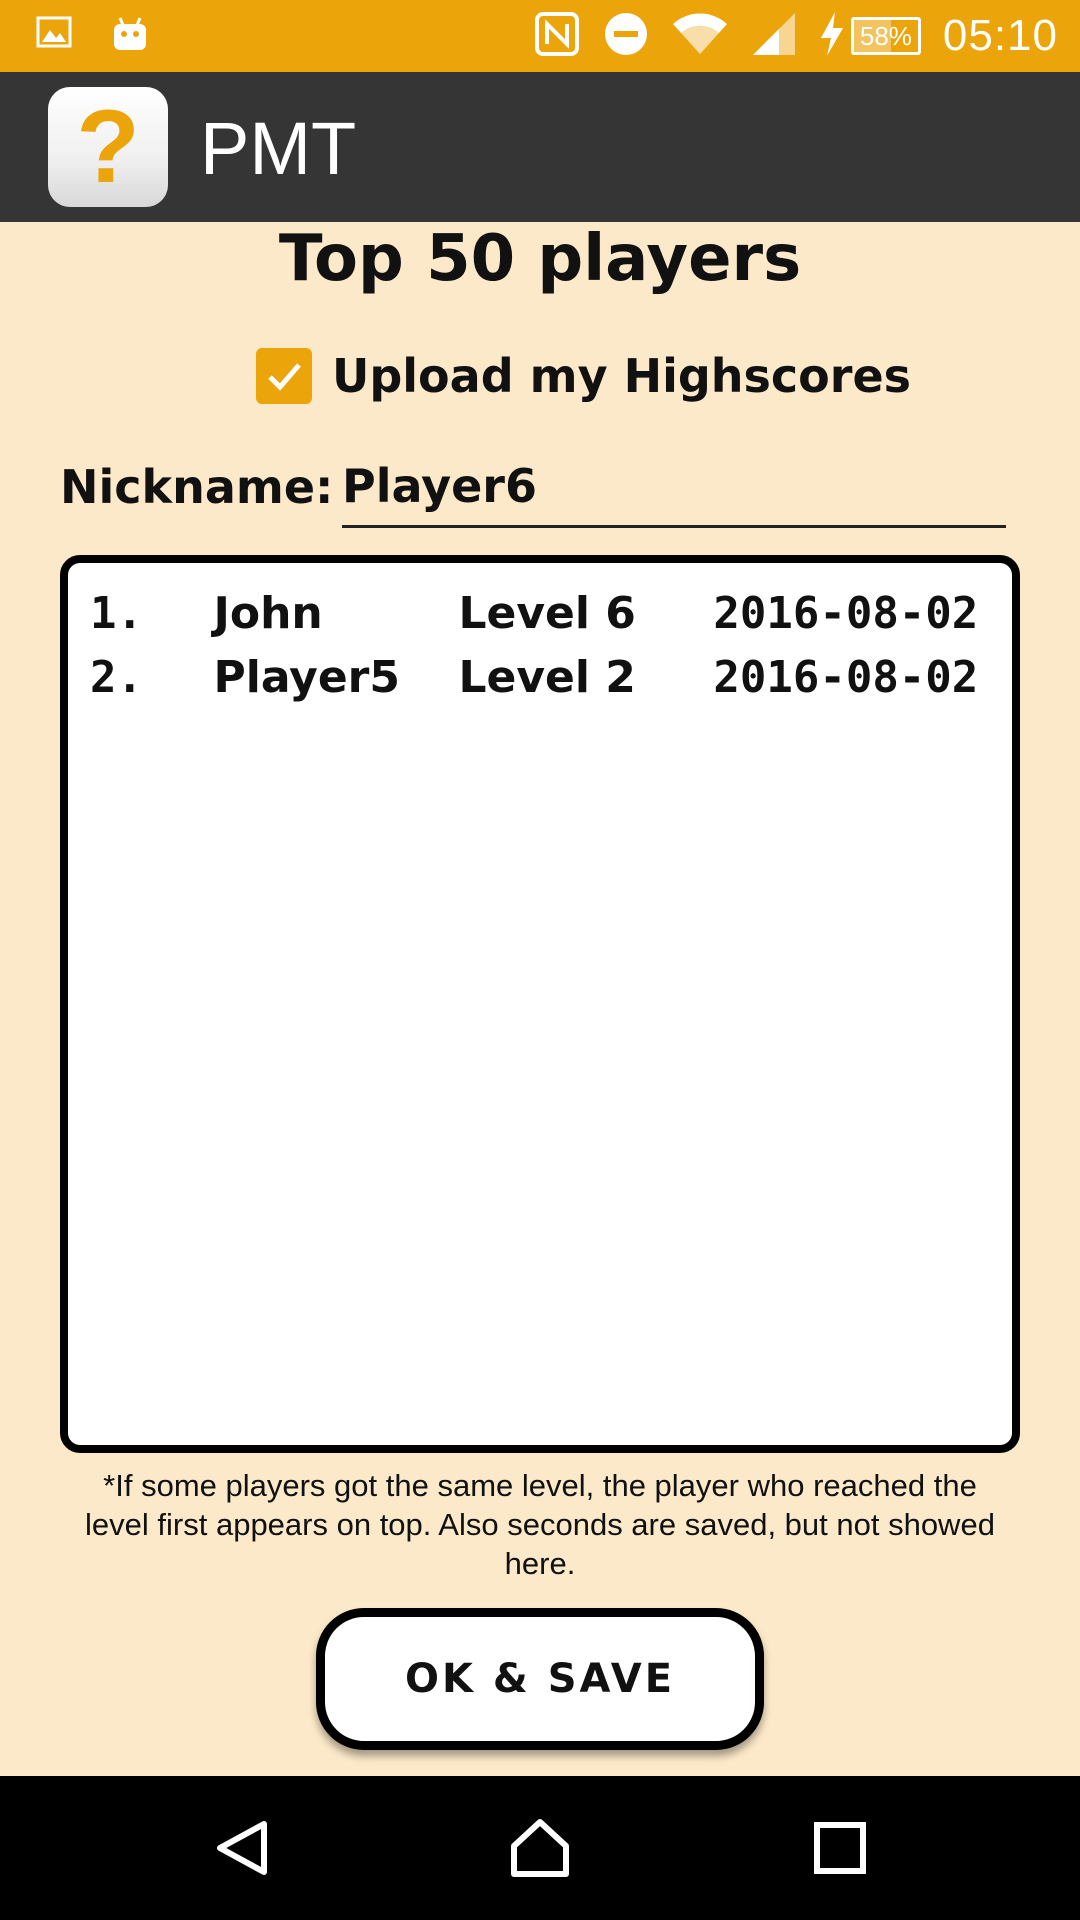 Image resolution: width=1080 pixels, height=1920 pixels. What do you see at coordinates (832, 36) in the screenshot?
I see `charging-icon` at bounding box center [832, 36].